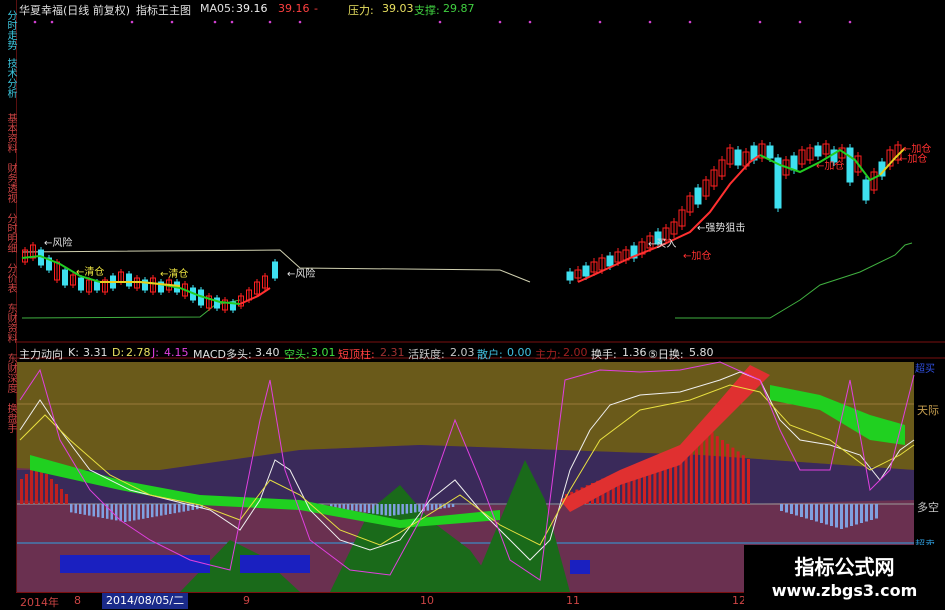 Image resolution: width=945 pixels, height=610 pixels. I want to click on d-label: D:, so click(118, 352).